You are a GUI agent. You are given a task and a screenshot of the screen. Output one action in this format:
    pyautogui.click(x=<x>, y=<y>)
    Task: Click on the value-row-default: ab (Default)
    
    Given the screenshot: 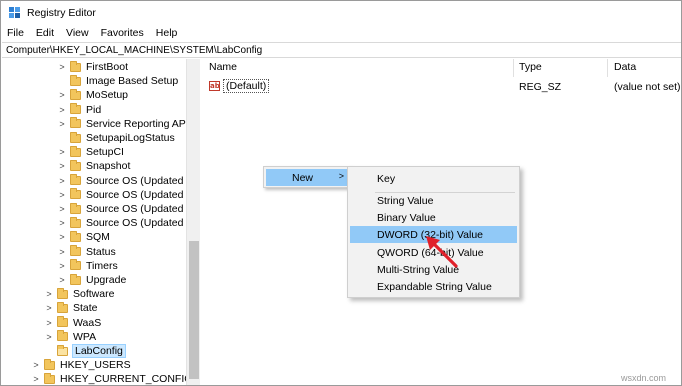 What is the action you would take?
    pyautogui.click(x=239, y=86)
    